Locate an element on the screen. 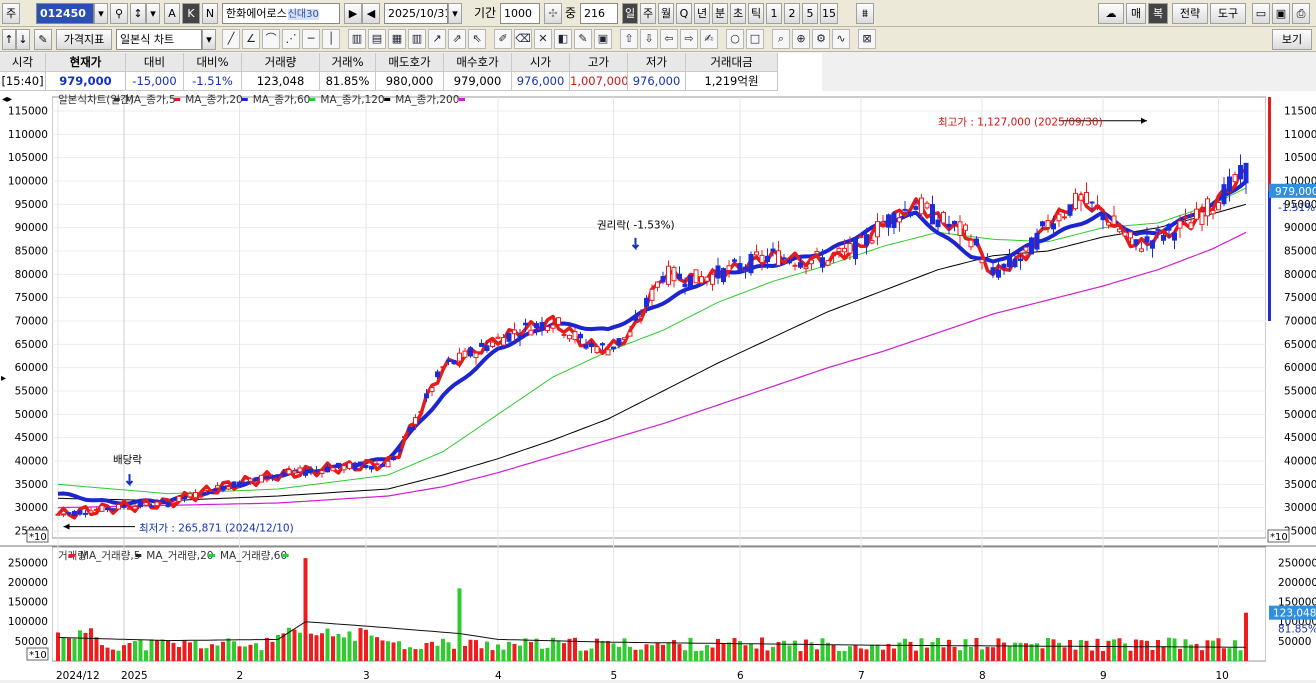 This screenshot has height=683, width=1316. zoom-tool-icon: ⌕ is located at coordinates (781, 39).